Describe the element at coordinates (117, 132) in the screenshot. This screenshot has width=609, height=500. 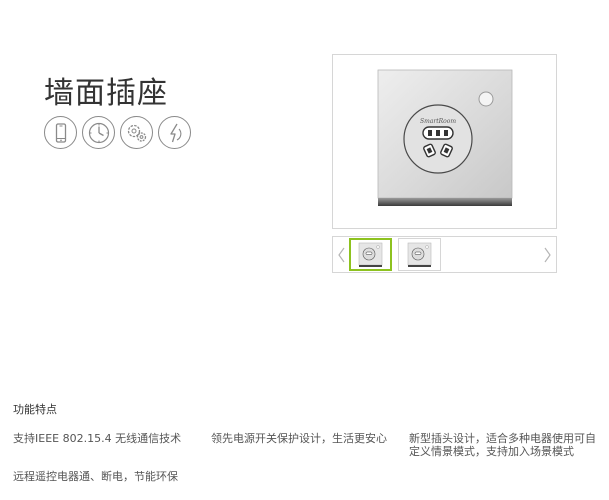
I see `feature-icon-row` at that location.